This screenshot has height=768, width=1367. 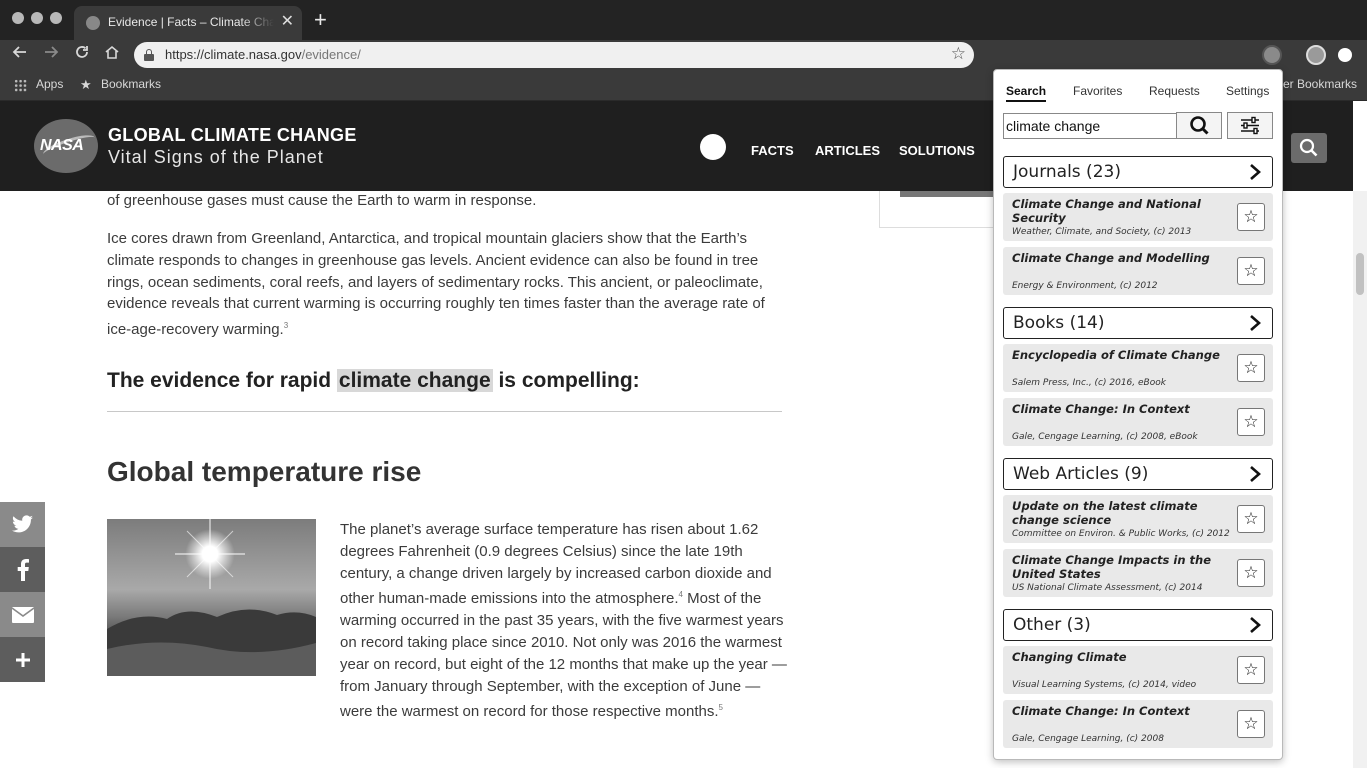 I want to click on apps-grid-icon, so click(x=20, y=85).